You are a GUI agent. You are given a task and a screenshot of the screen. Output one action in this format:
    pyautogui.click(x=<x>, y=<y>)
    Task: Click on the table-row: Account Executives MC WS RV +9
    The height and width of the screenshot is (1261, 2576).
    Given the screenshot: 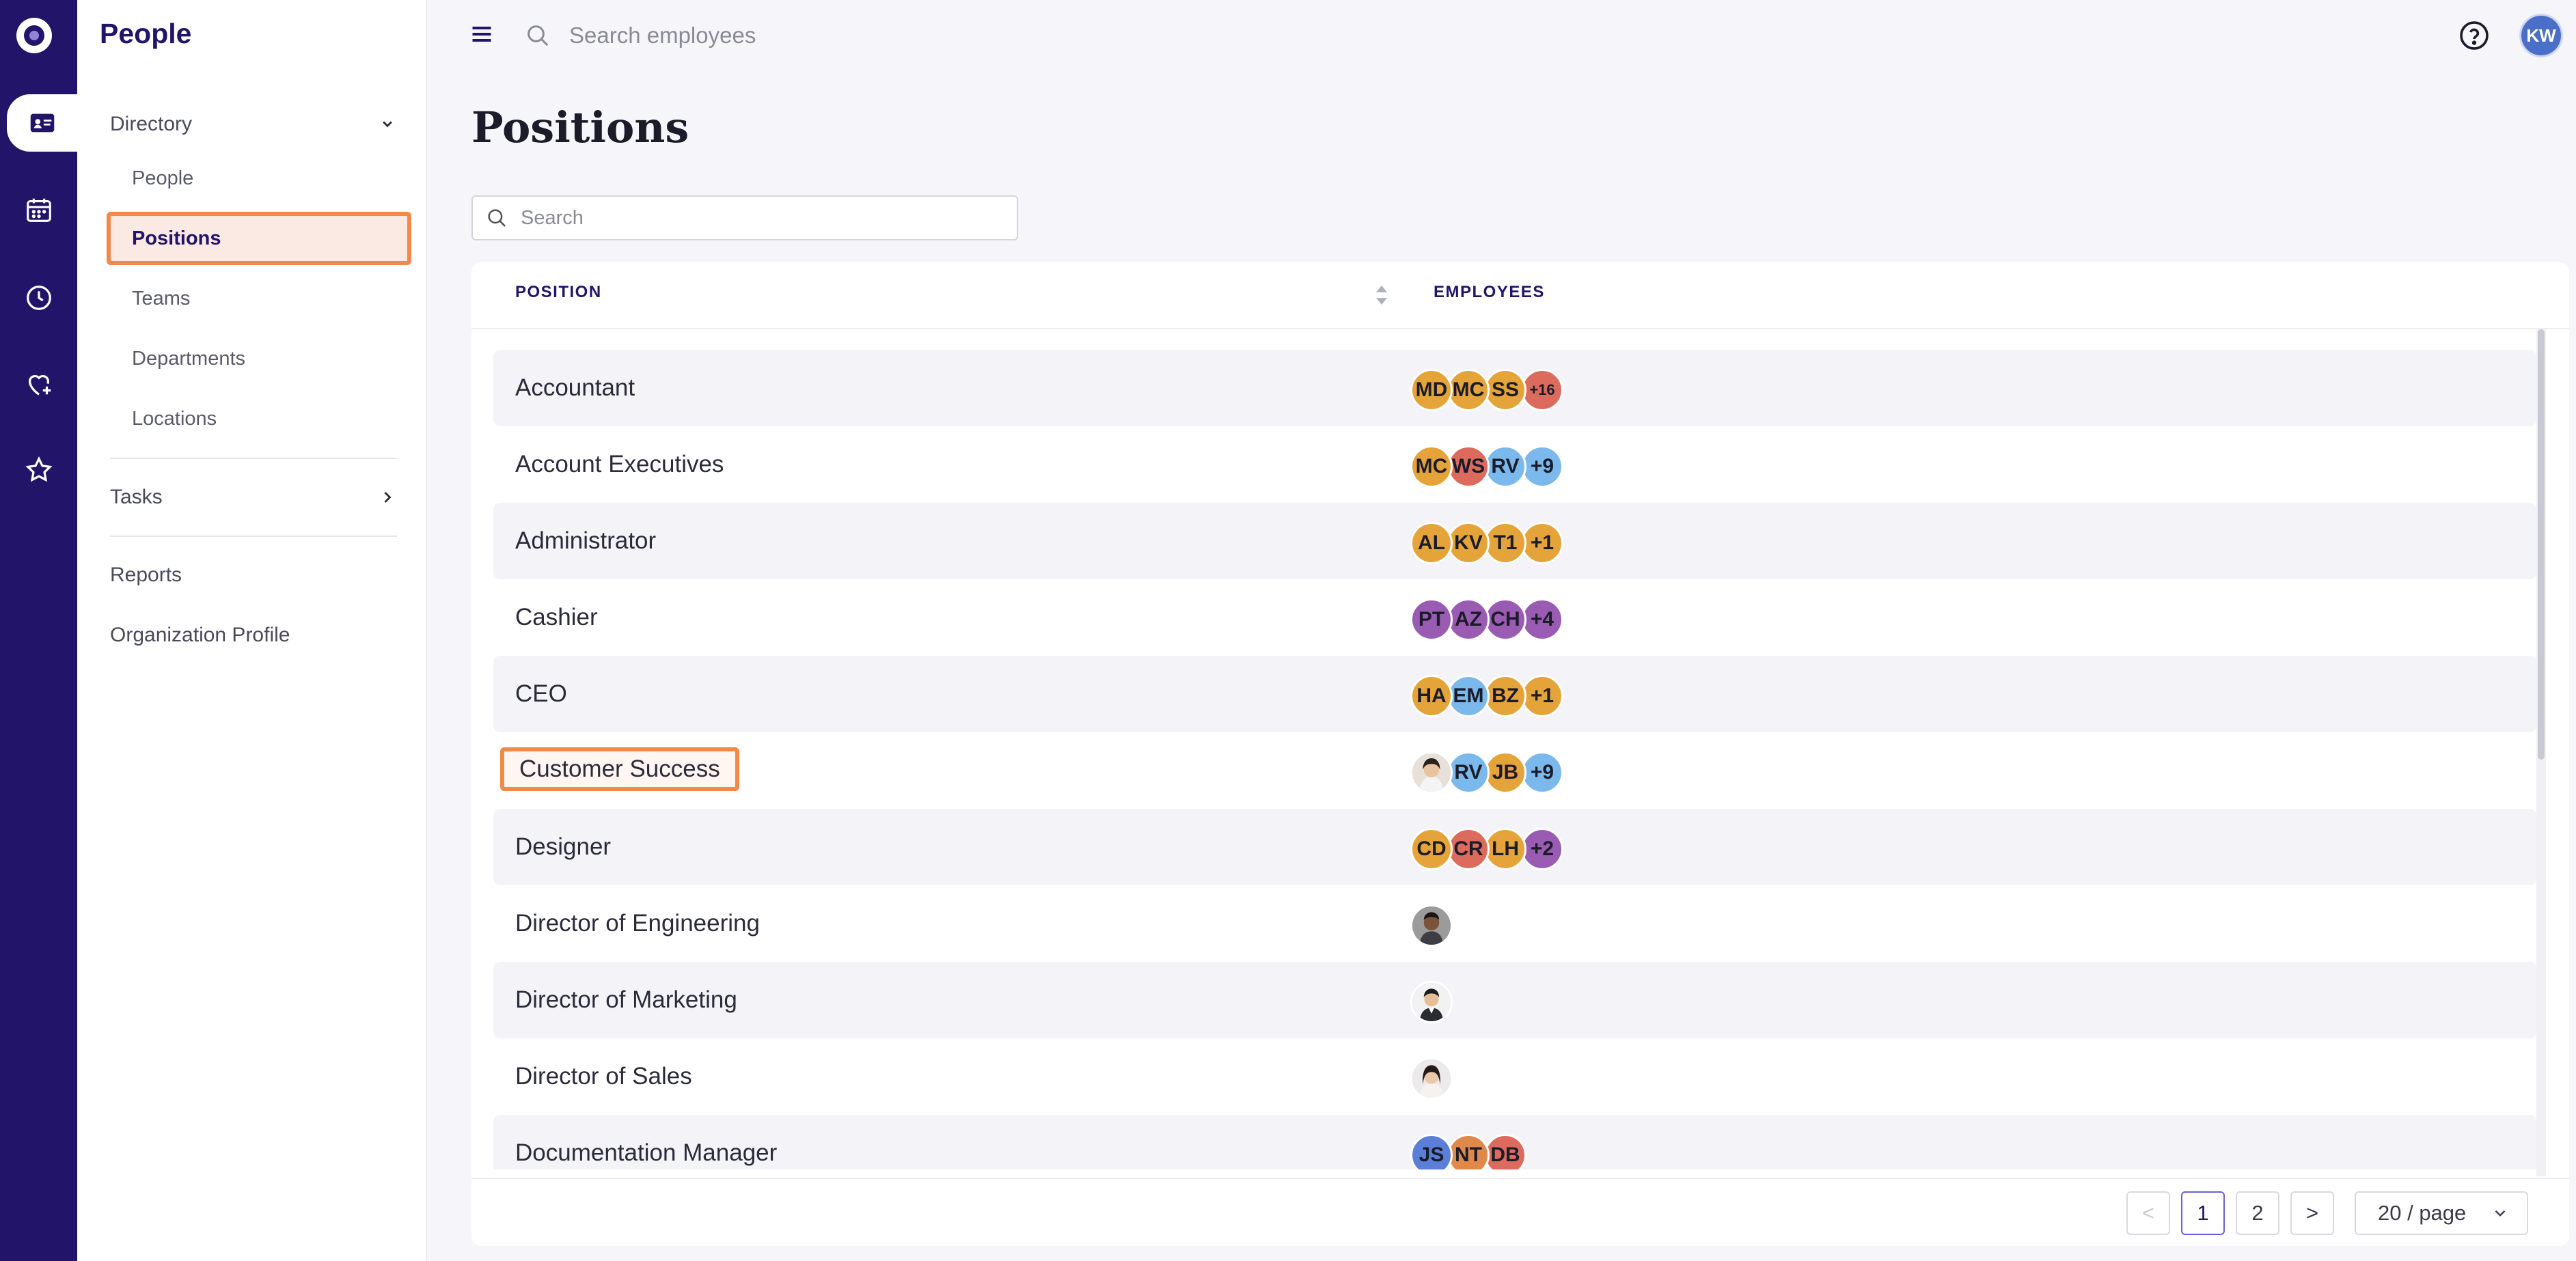 What is the action you would take?
    pyautogui.click(x=1514, y=464)
    